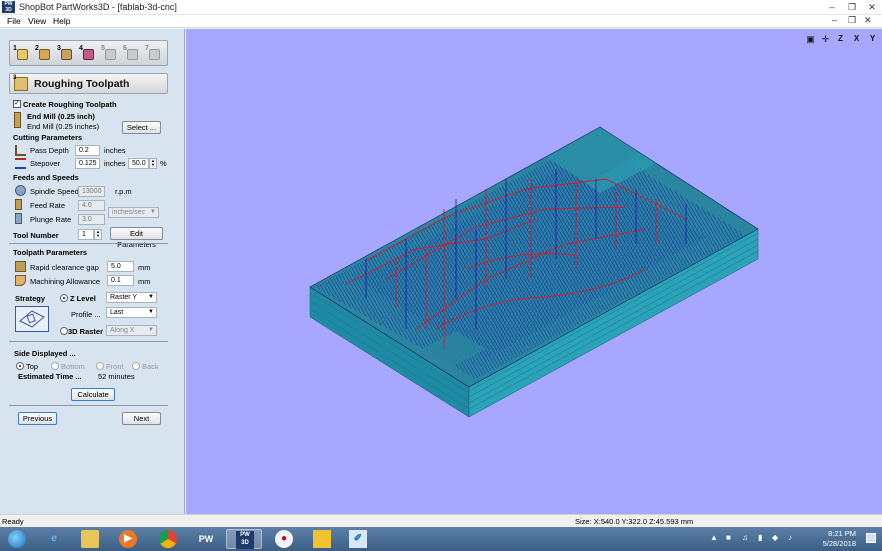  Describe the element at coordinates (123, 191) in the screenshot. I see `spindle-speed-unit: r.p.m` at that location.